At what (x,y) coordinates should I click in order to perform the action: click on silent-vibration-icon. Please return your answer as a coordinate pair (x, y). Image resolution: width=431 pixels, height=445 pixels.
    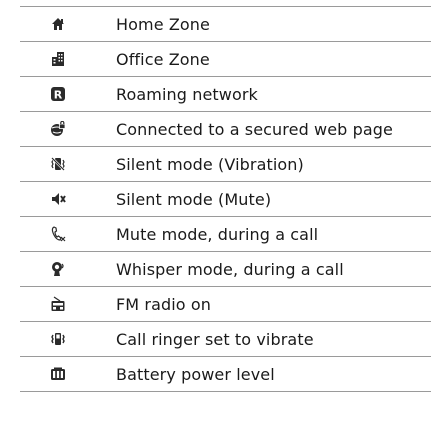
    Looking at the image, I should click on (68, 164).